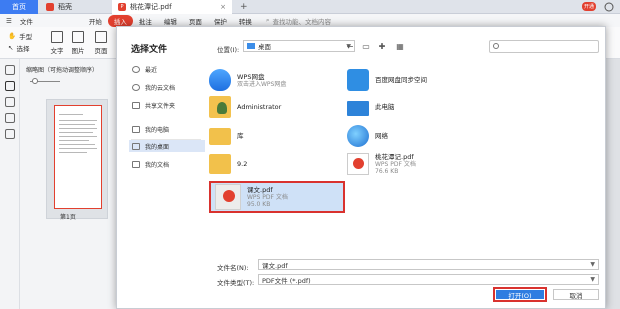 Image resolution: width=620 pixels, height=309 pixels. I want to click on pdf-icon, so click(358, 164).